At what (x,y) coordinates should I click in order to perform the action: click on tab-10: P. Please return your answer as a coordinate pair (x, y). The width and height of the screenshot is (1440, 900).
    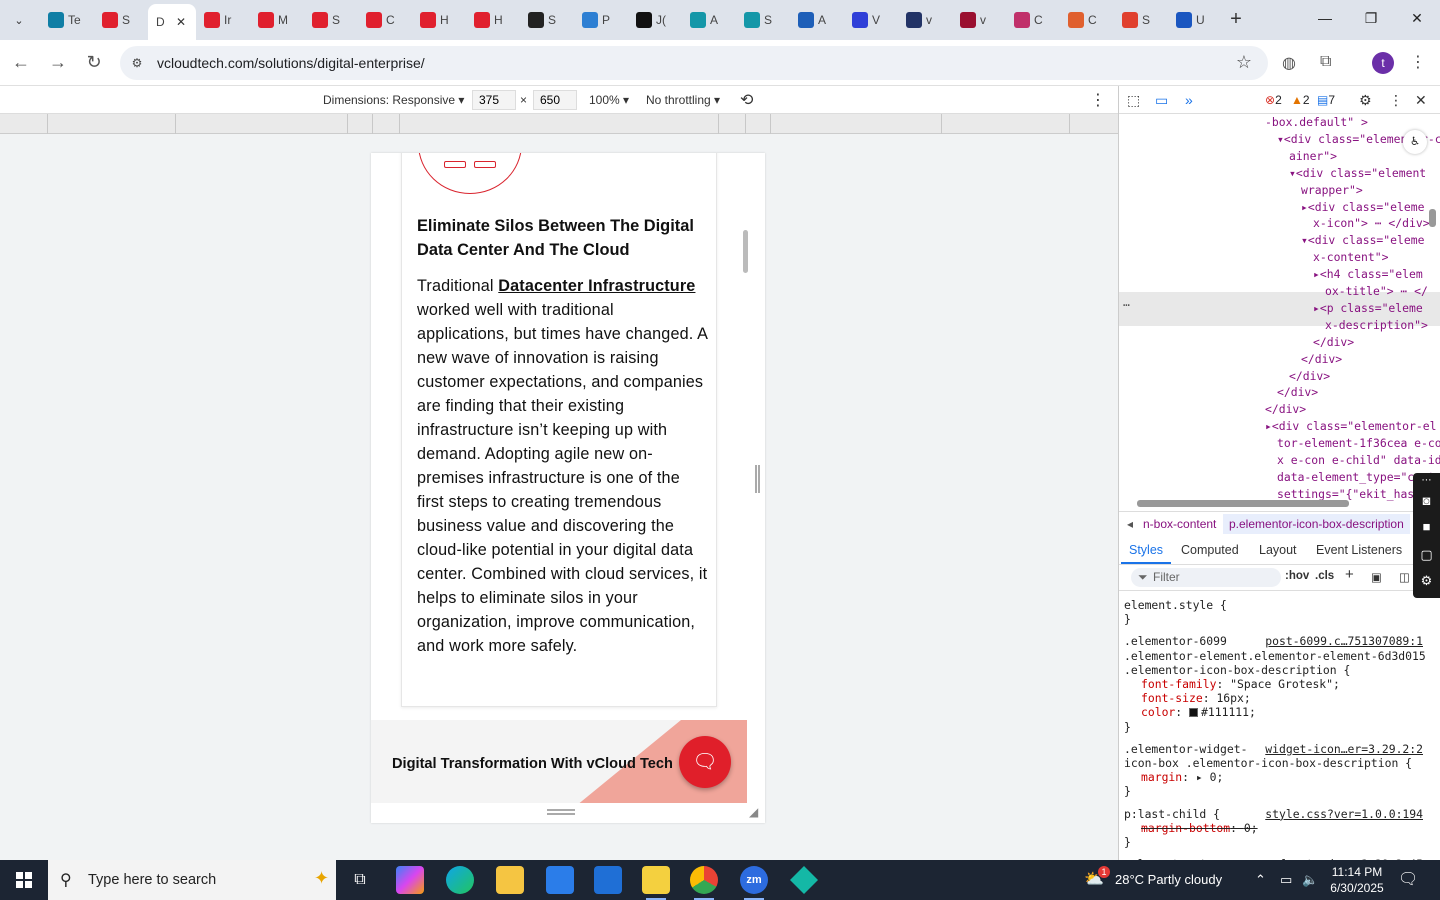
    Looking at the image, I should click on (601, 20).